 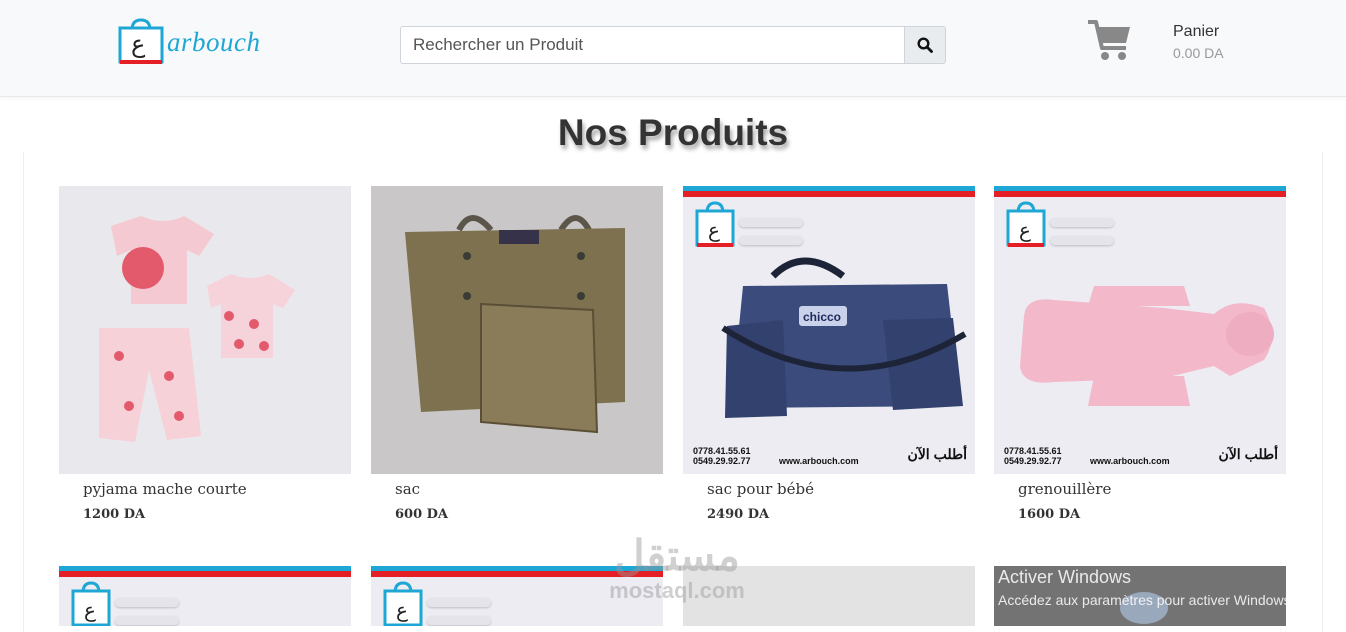 What do you see at coordinates (1198, 53) in the screenshot?
I see `cart-total: 0.00 DA` at bounding box center [1198, 53].